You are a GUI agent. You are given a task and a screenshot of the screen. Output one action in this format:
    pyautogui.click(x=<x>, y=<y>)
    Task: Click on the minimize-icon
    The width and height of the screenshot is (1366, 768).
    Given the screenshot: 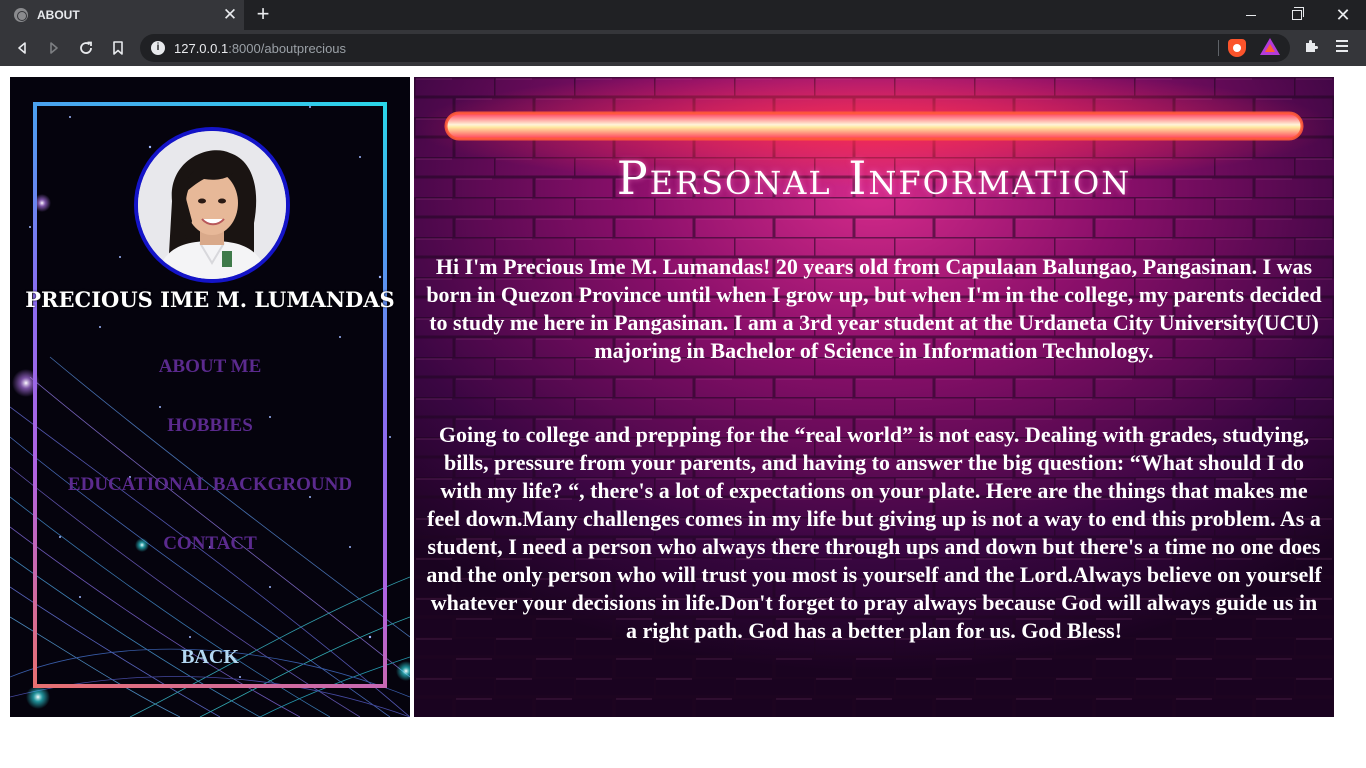 What is the action you would take?
    pyautogui.click(x=1251, y=15)
    